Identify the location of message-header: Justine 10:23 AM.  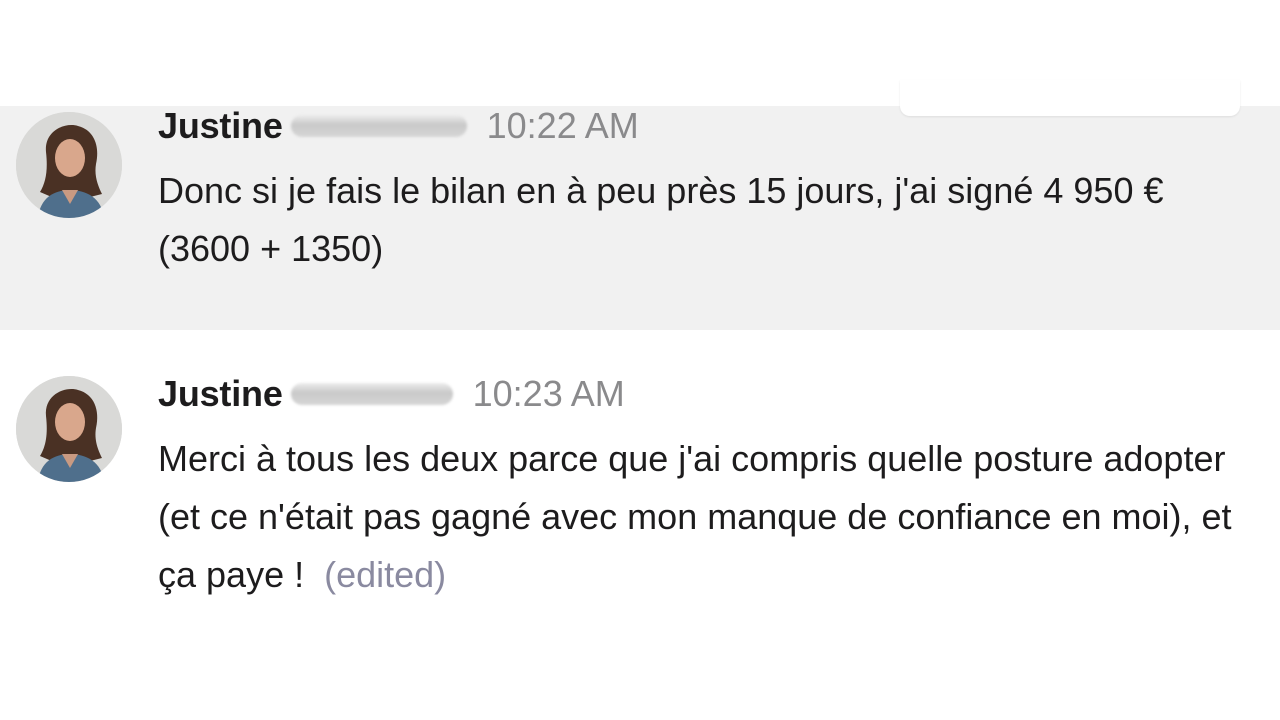
(391, 394).